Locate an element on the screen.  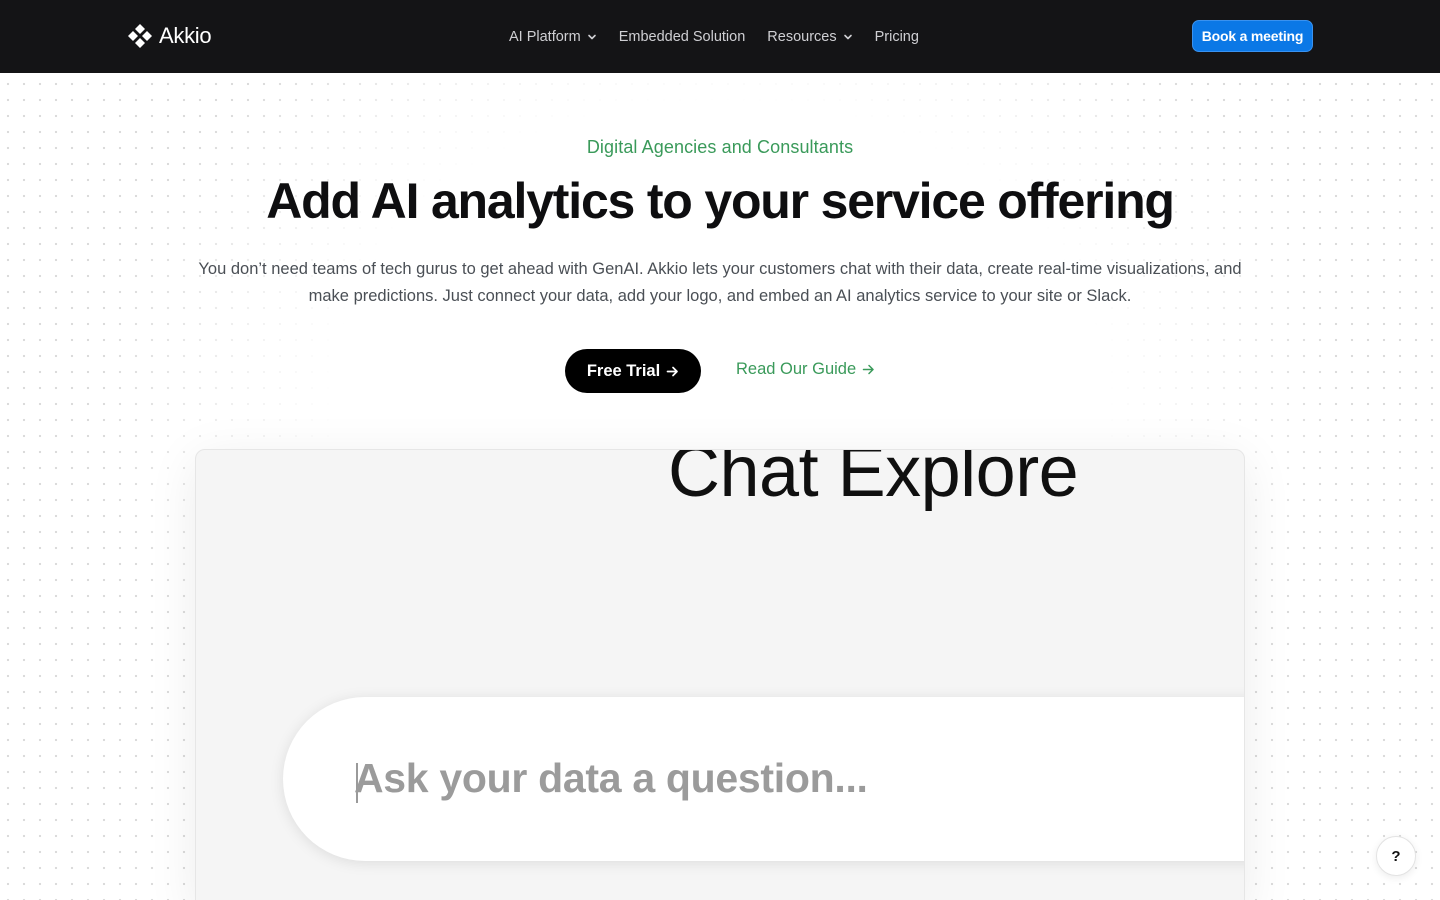
read-guide-label: Read Our Guide is located at coordinates (796, 368).